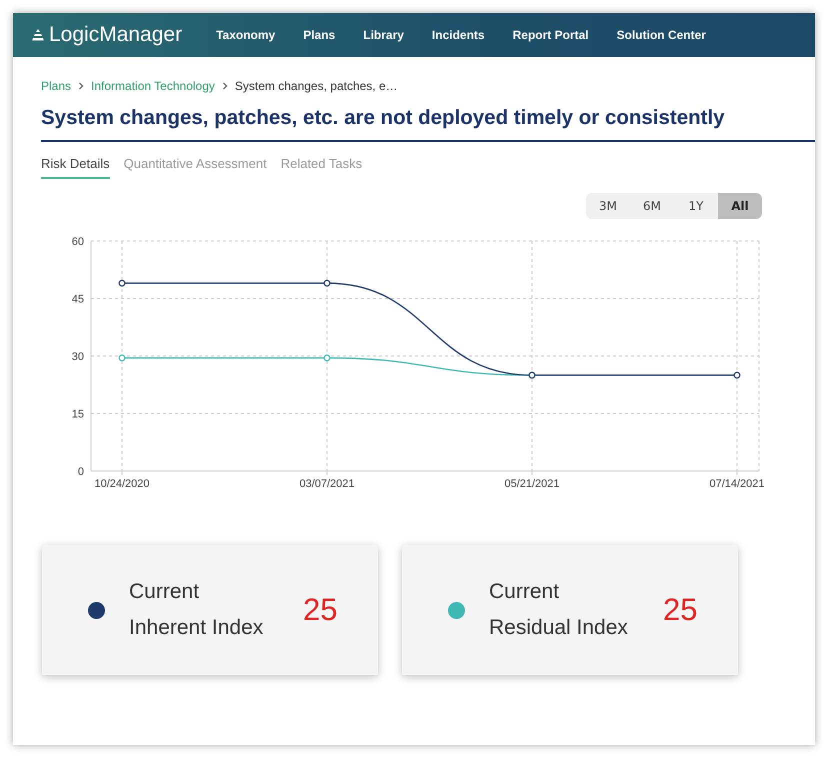  I want to click on x-tick-label: 05/21/2021, so click(532, 484).